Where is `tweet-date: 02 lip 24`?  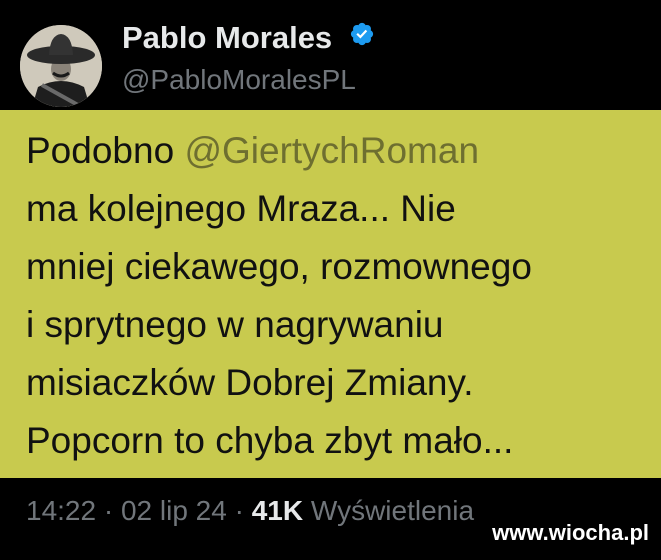
tweet-date: 02 lip 24 is located at coordinates (174, 510).